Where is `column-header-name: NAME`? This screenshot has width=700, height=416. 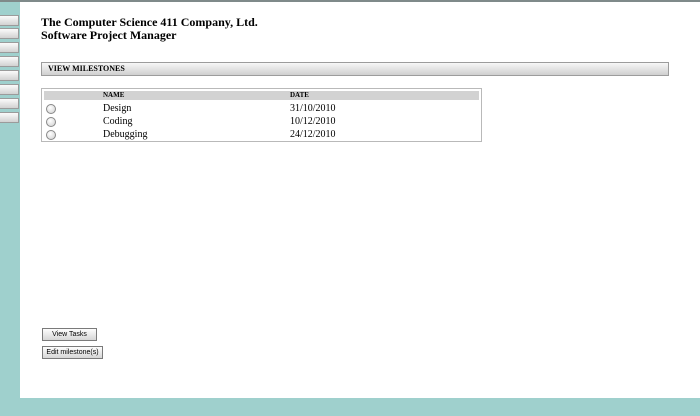 column-header-name: NAME is located at coordinates (114, 95).